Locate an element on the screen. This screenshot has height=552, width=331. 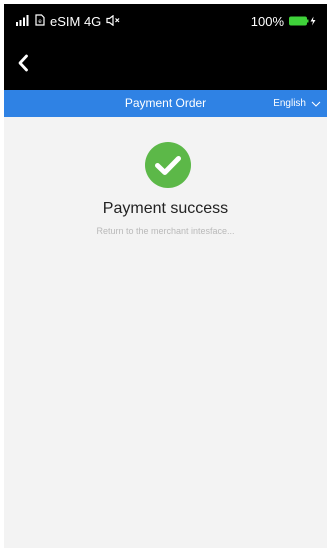
app-header is located at coordinates (165, 65).